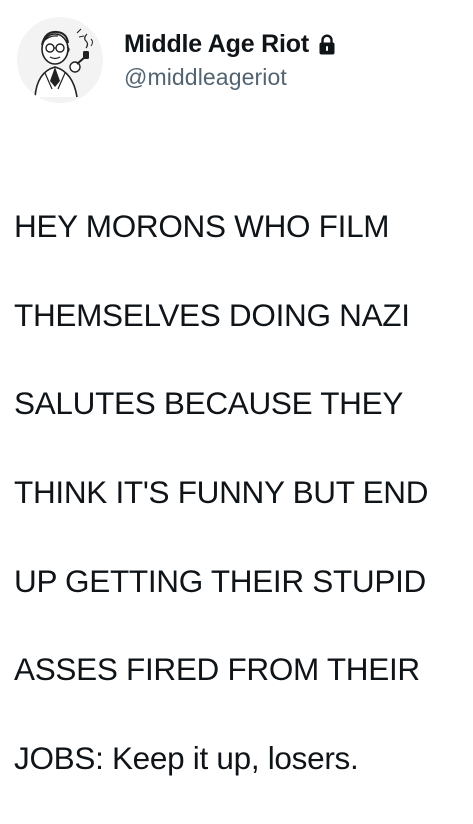 This screenshot has height=824, width=473. Describe the element at coordinates (209, 403) in the screenshot. I see `tweet-text-line: SALUTES BECAUSE THEY` at that location.